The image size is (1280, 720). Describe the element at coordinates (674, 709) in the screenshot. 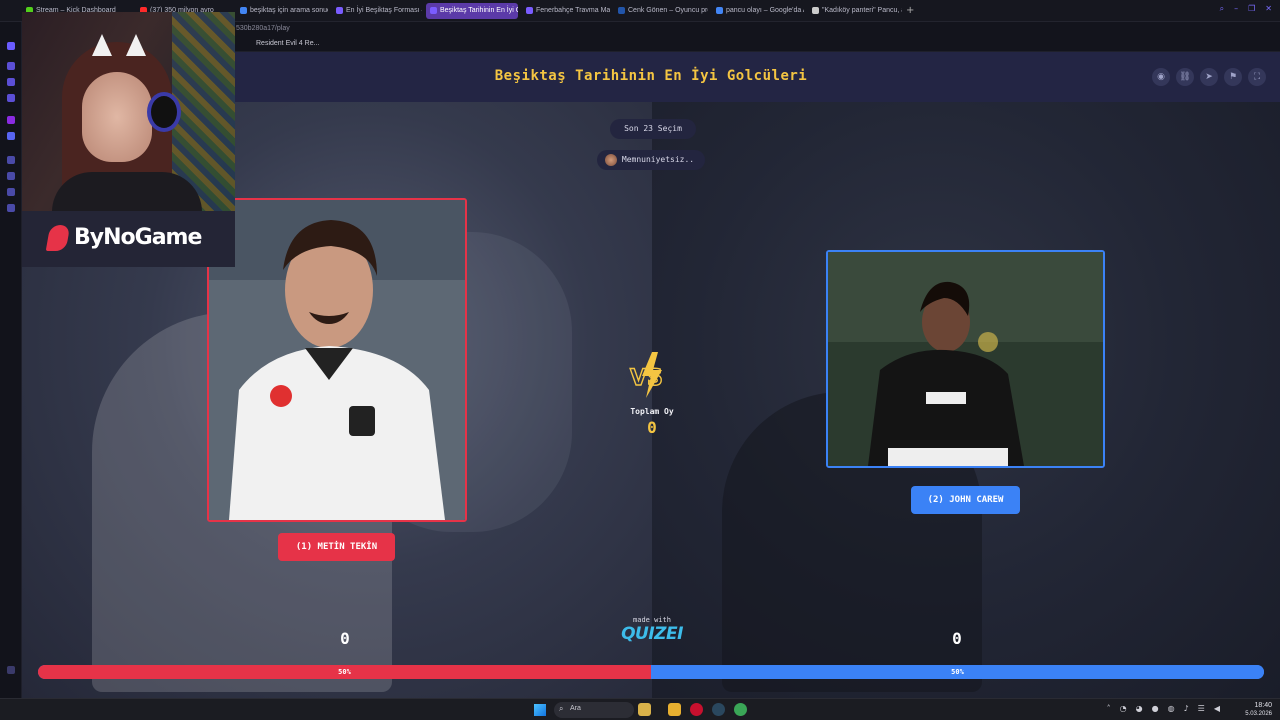

I see `file-explorer-icon` at that location.